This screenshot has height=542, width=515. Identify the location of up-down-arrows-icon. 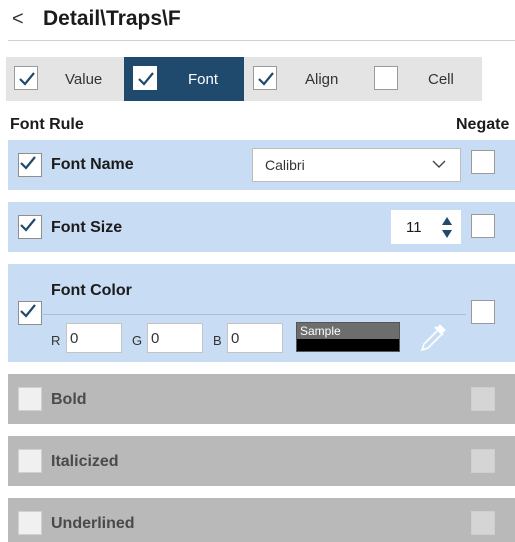
(447, 228).